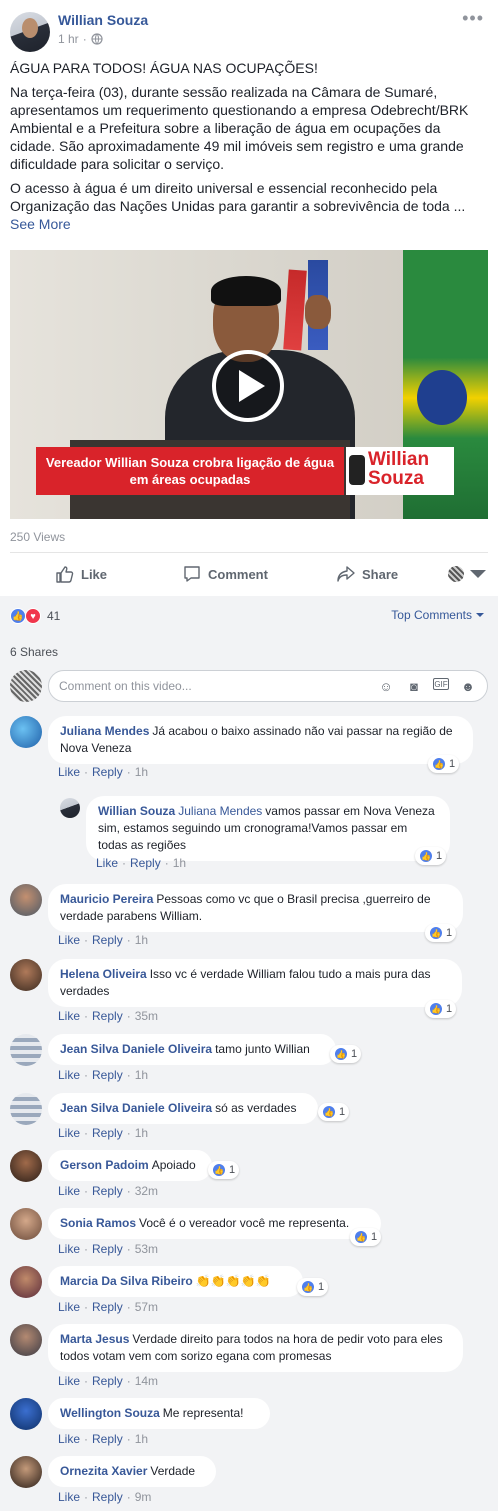 Image resolution: width=498 pixels, height=1511 pixels. I want to click on emoji-icon: ☺, so click(386, 686).